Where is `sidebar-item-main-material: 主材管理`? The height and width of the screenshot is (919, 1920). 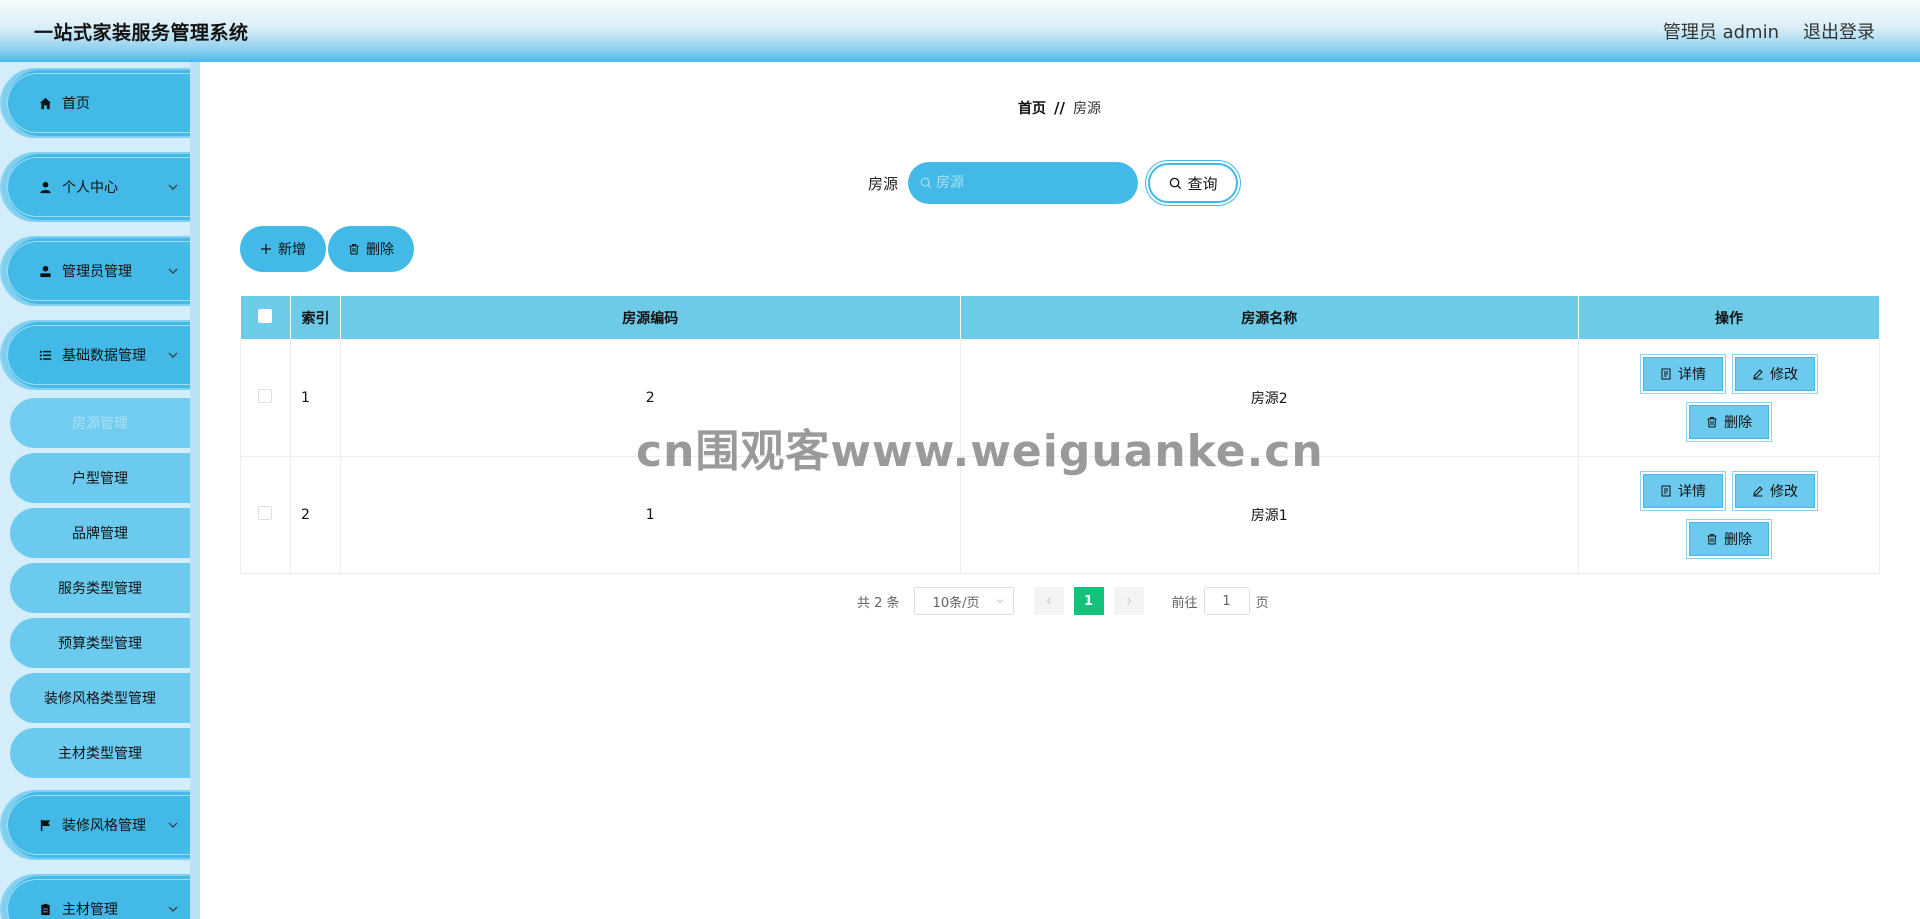
sidebar-item-main-material: 主材管理 is located at coordinates (96, 896).